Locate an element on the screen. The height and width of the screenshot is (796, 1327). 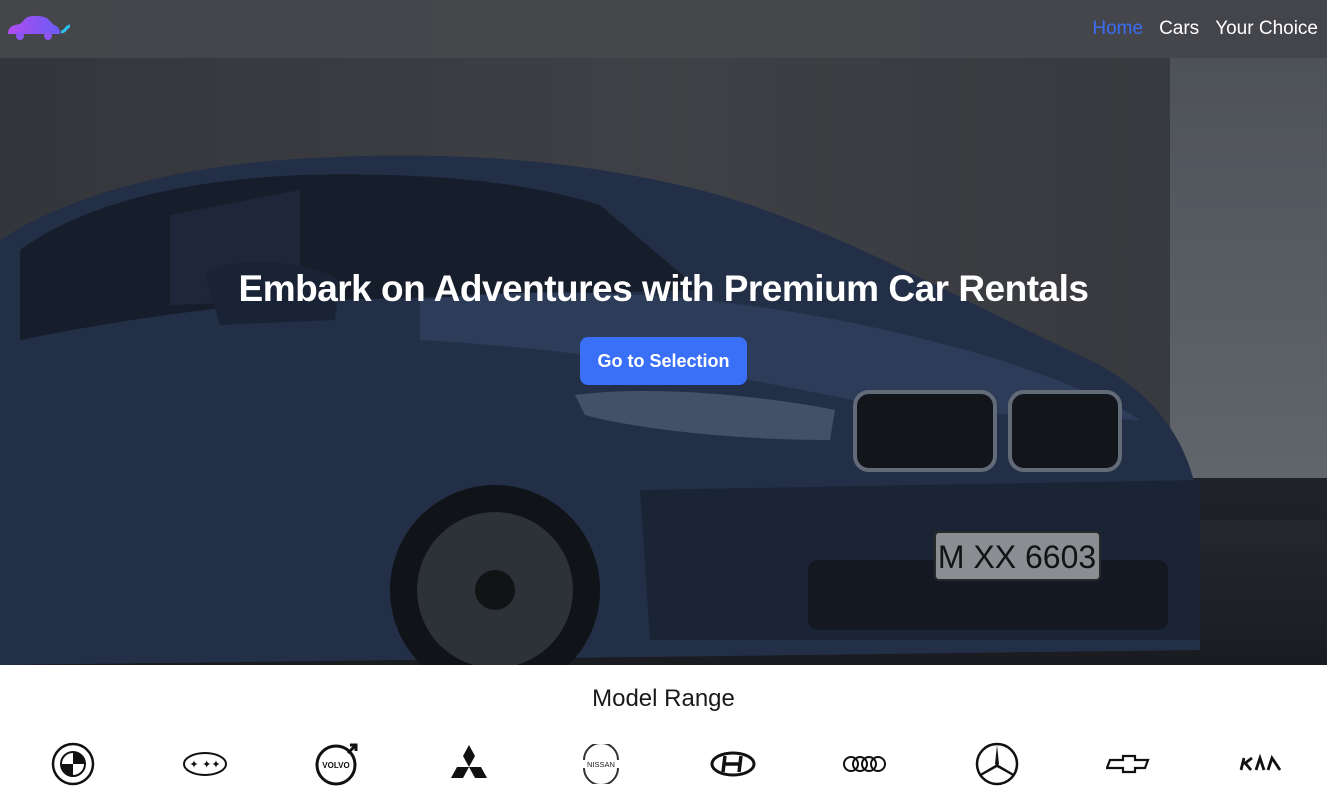
bmw-icon is located at coordinates (73, 764).